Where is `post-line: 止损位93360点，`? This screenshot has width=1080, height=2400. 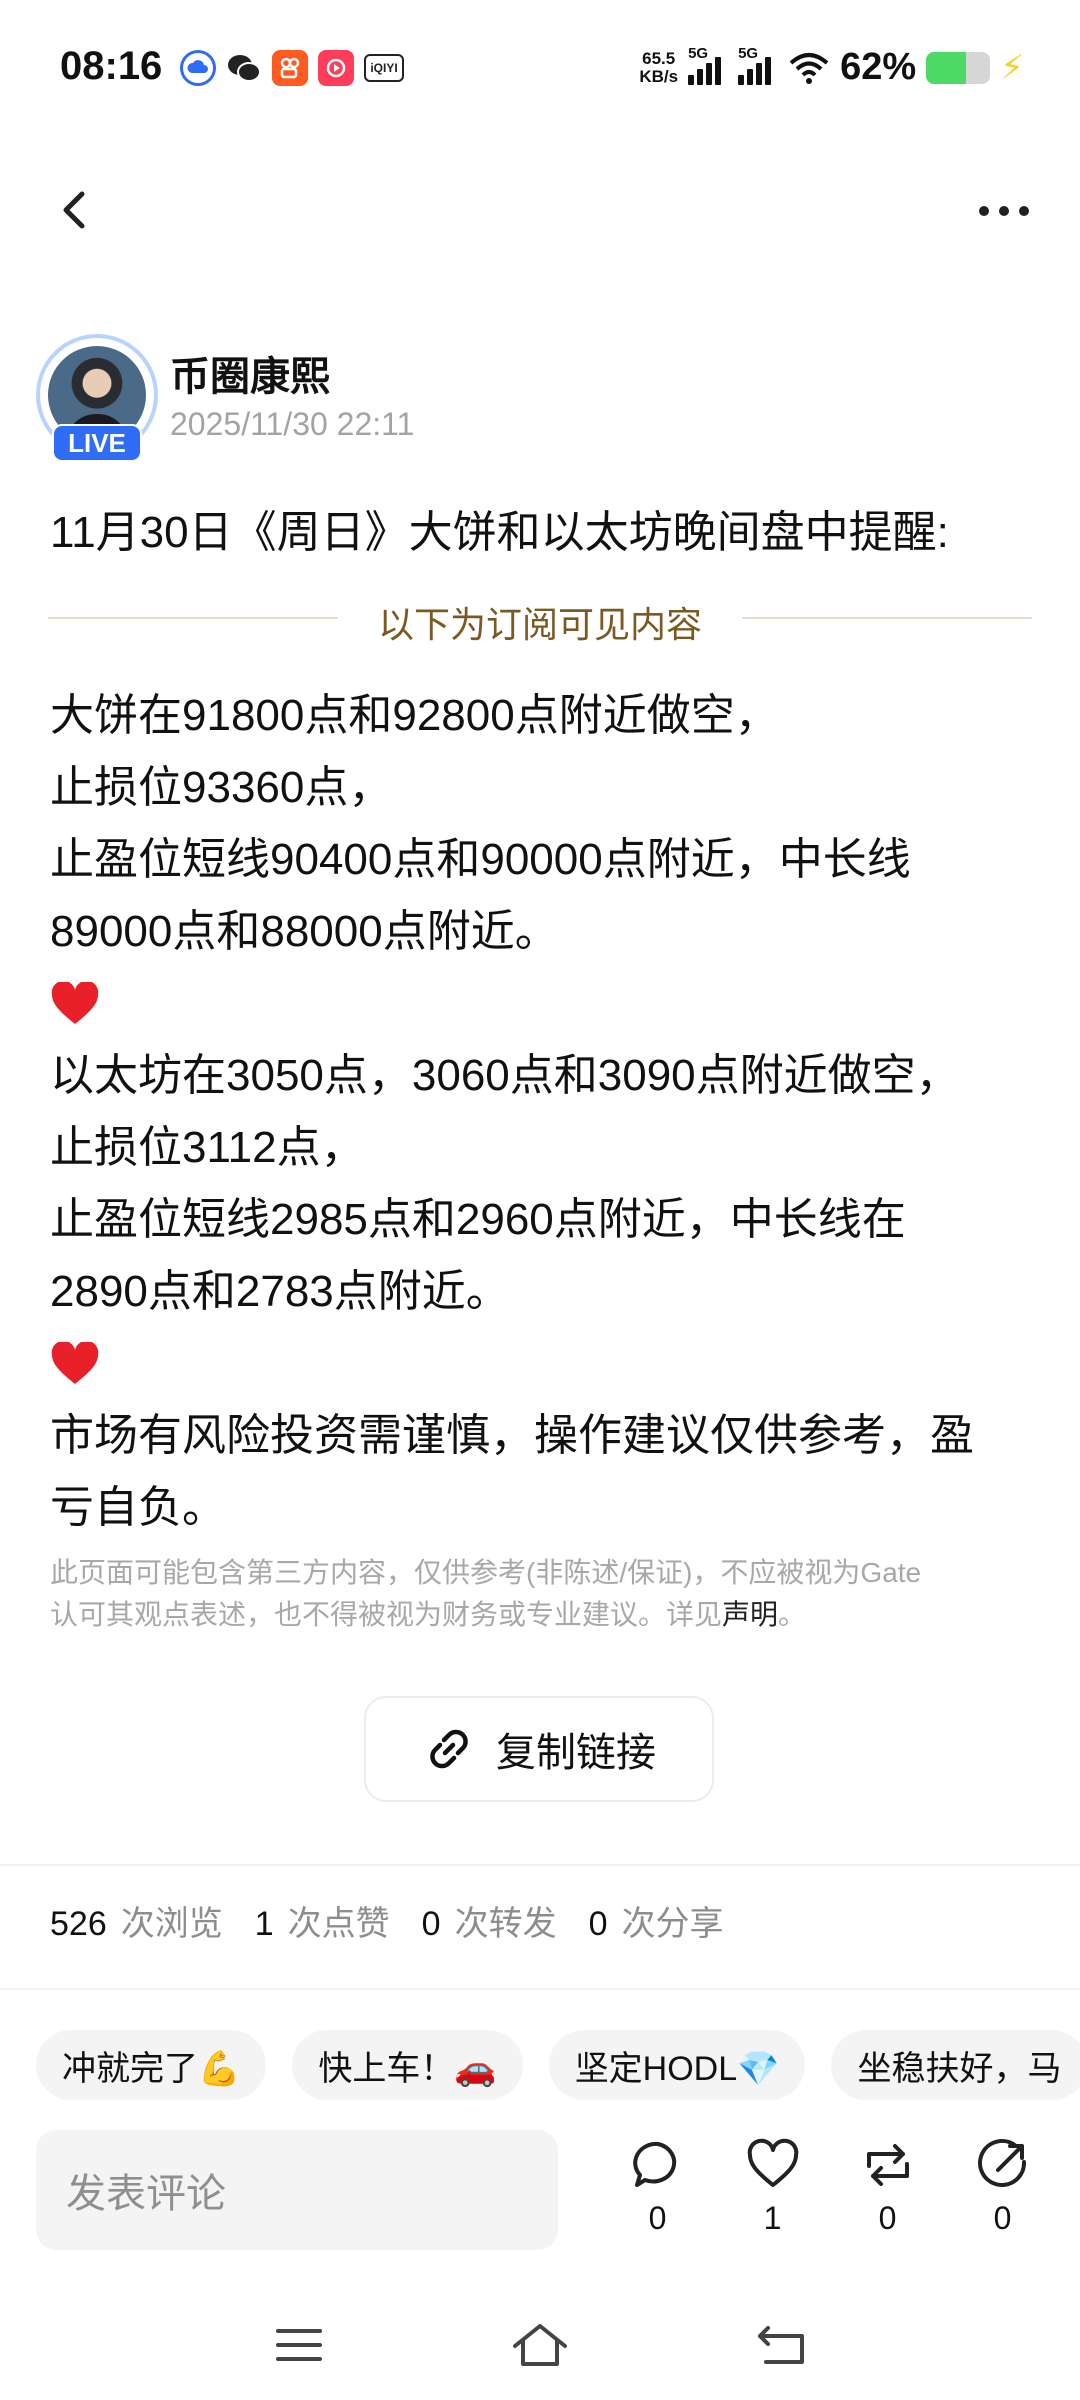
post-line: 止损位93360点， is located at coordinates (221, 787).